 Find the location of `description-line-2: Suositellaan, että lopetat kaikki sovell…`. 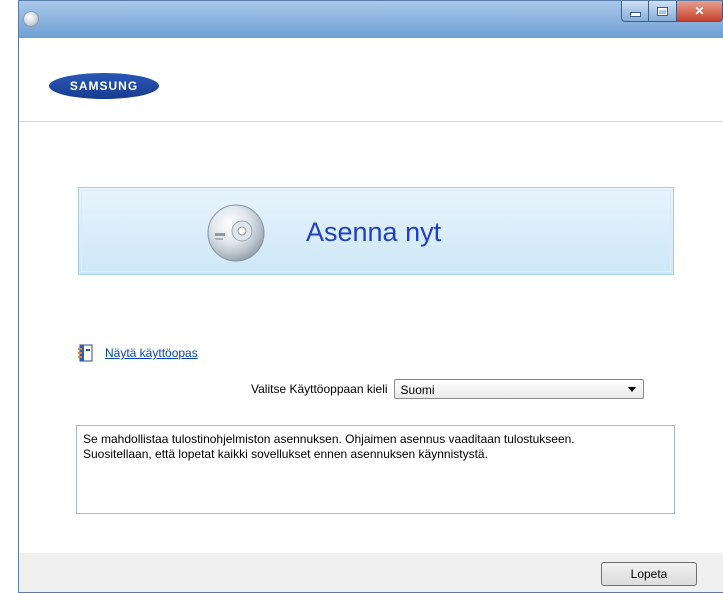

description-line-2: Suositellaan, että lopetat kaikki sovell… is located at coordinates (285, 454).